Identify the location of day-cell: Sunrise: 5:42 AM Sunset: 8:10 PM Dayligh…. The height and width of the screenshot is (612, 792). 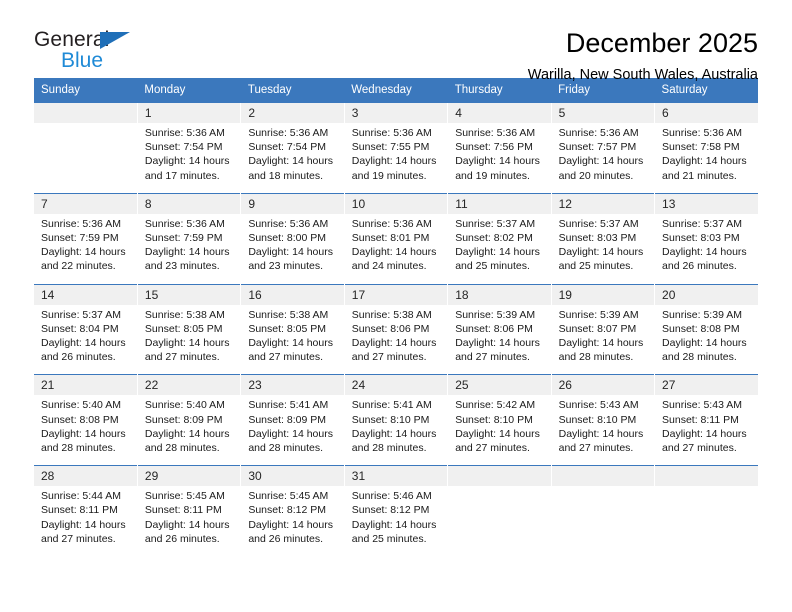
(499, 430).